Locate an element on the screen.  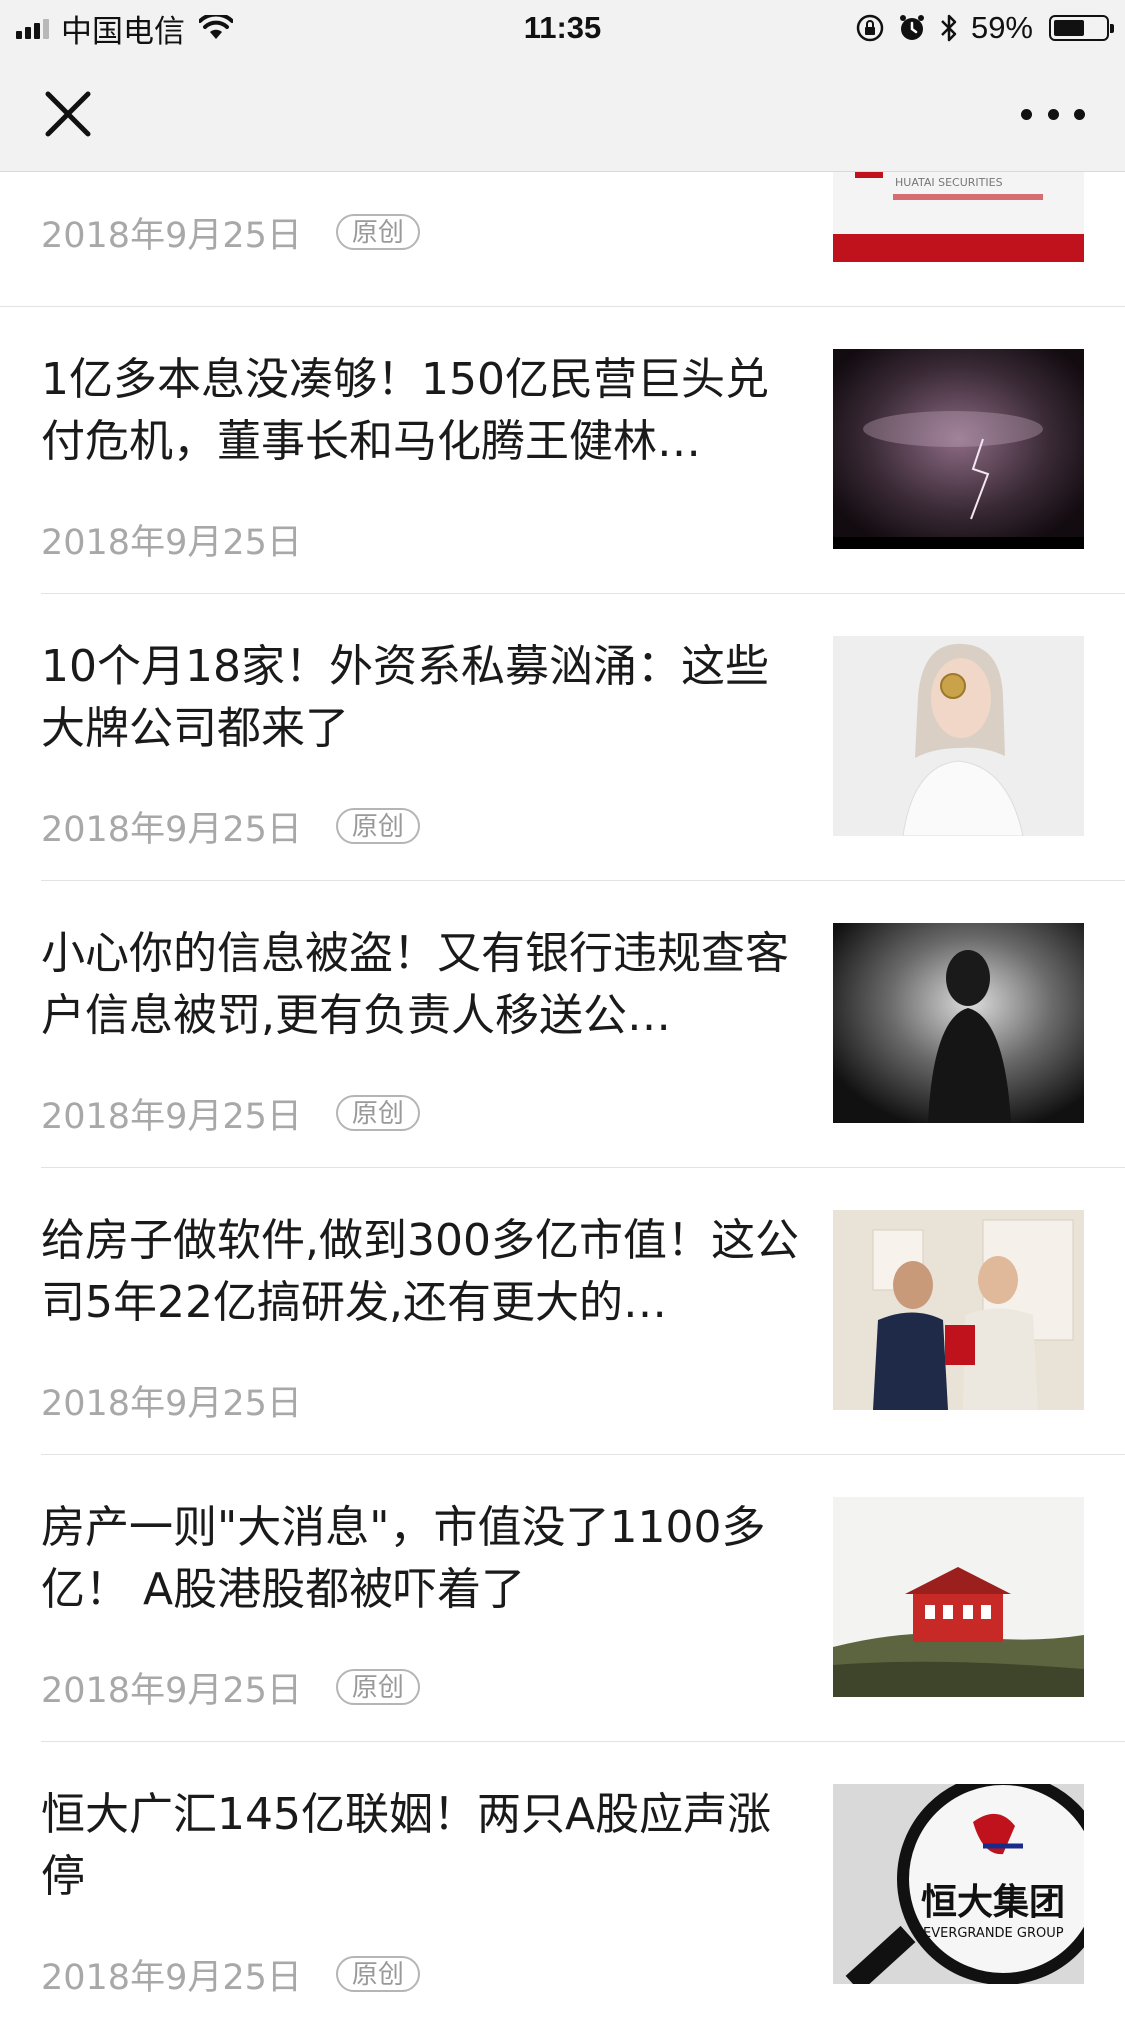
logo-text: EVERGRANDE GROUP is located at coordinates (993, 1933).